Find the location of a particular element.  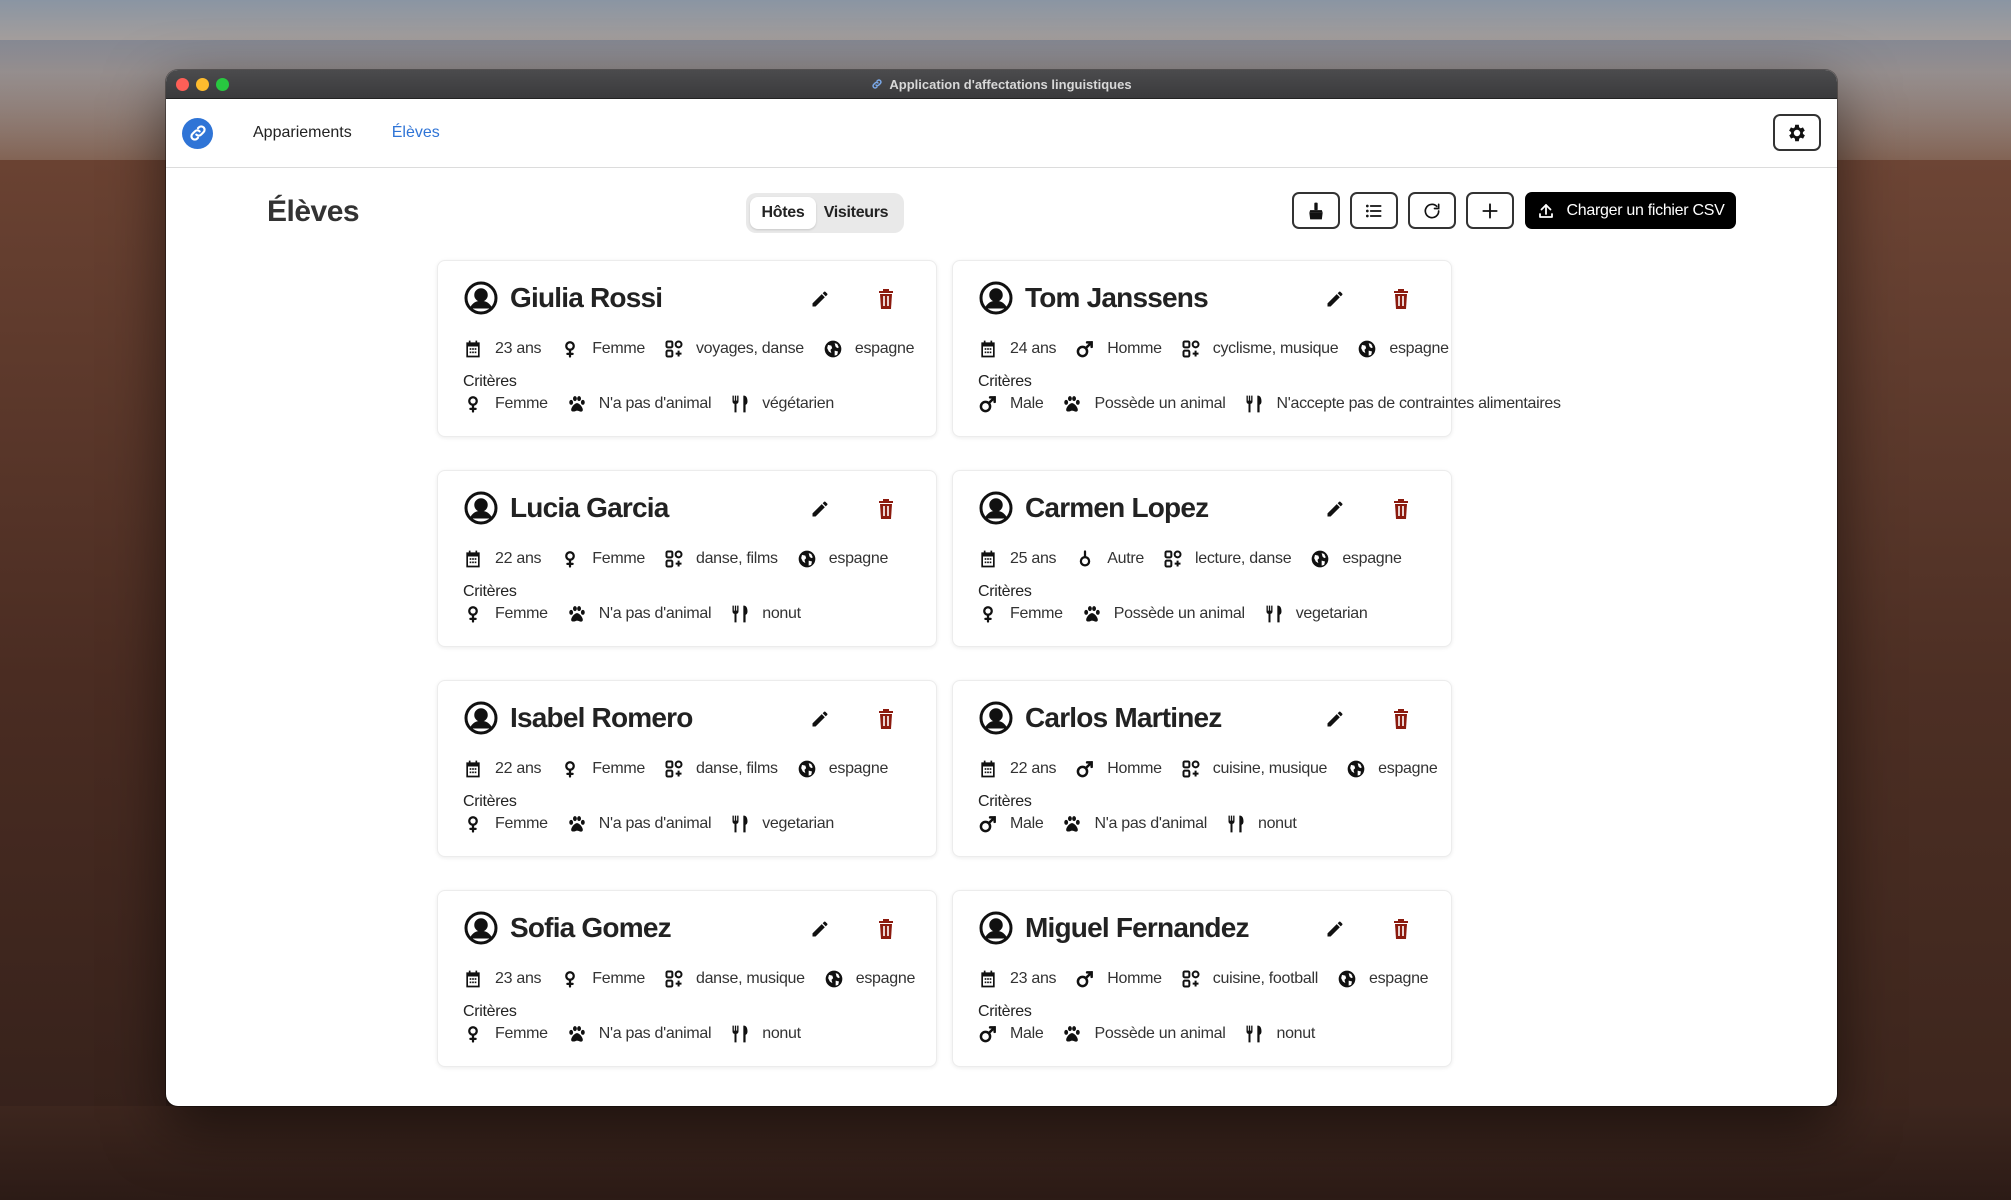

tab-visiteurs: Visiteurs is located at coordinates (856, 213).